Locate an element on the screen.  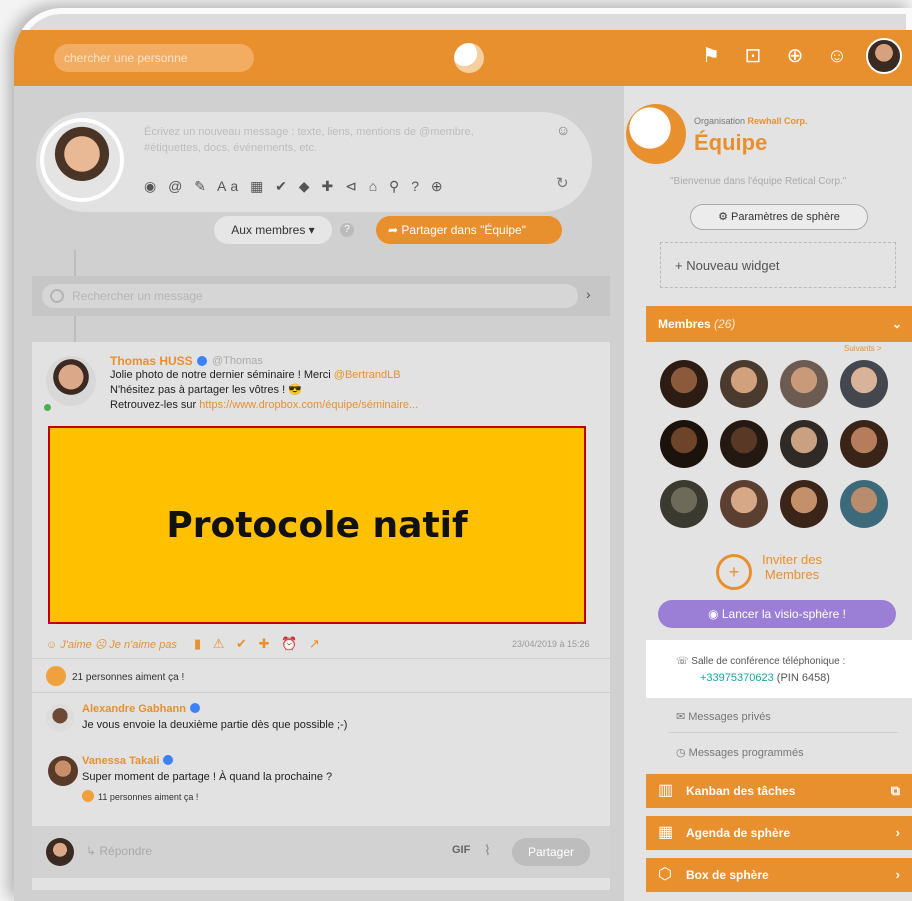
help-icon: ? is located at coordinates (347, 230).